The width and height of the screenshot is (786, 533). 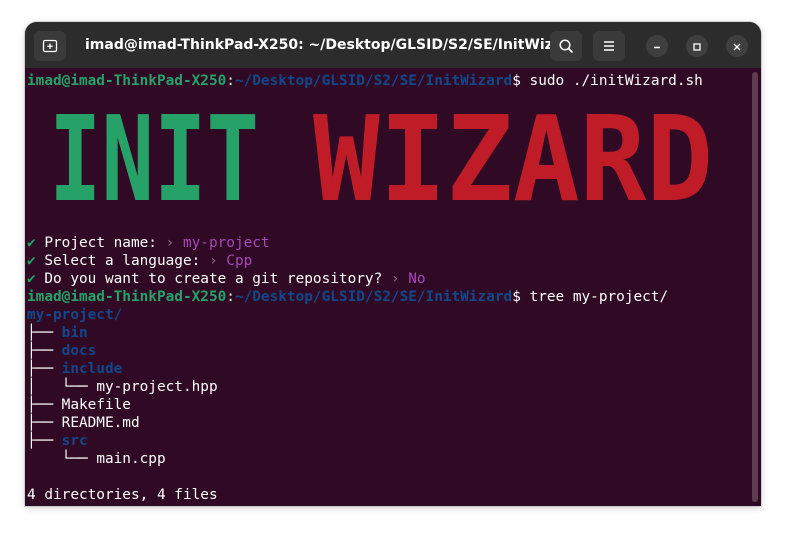 I want to click on maximize-button, so click(x=697, y=46).